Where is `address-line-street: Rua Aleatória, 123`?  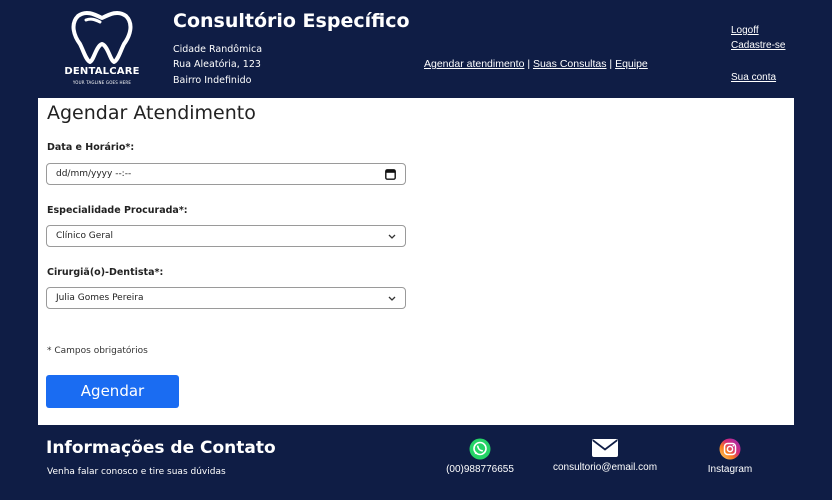
address-line-street: Rua Aleatória, 123 is located at coordinates (217, 64).